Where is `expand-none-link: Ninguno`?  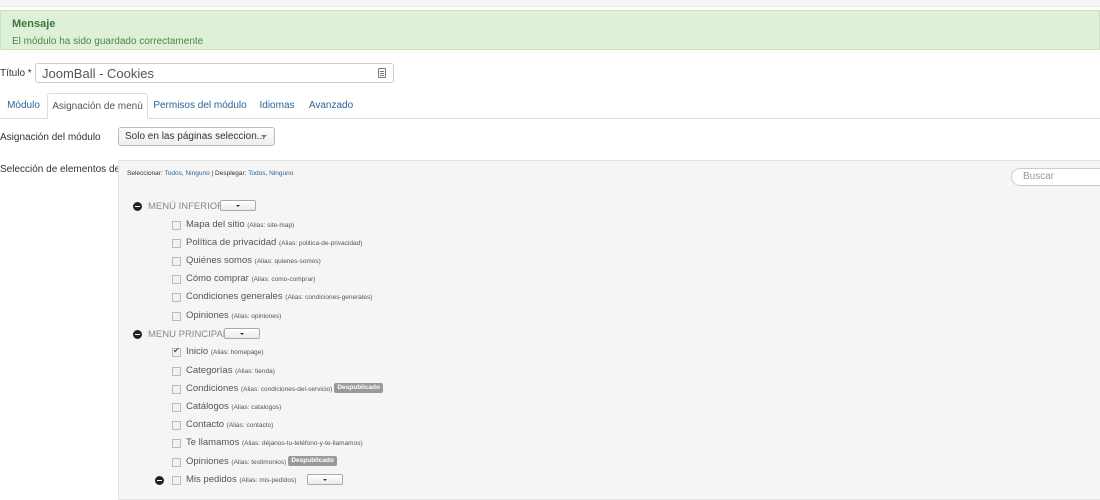 expand-none-link: Ninguno is located at coordinates (281, 173).